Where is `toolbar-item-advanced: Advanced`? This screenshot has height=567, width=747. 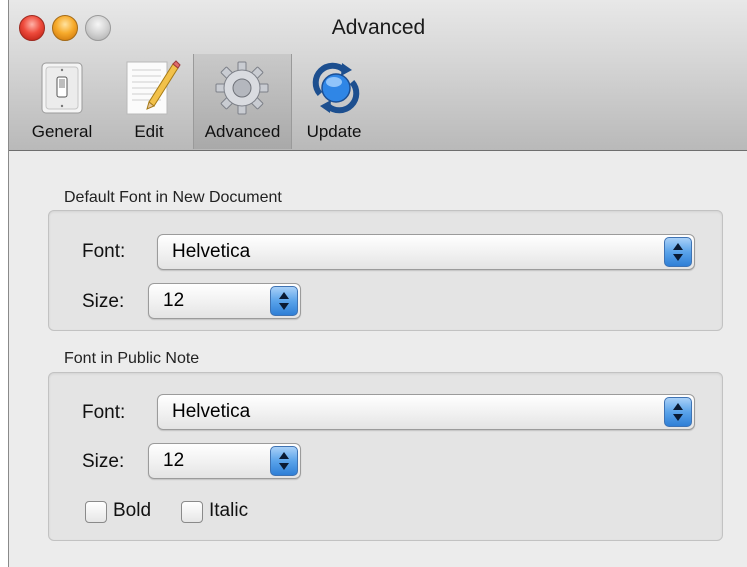 toolbar-item-advanced: Advanced is located at coordinates (242, 101).